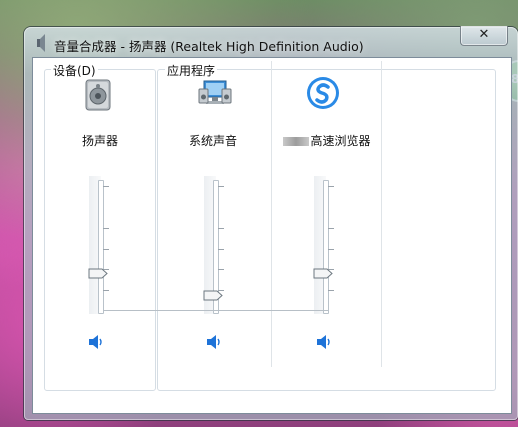 This screenshot has width=518, height=427. What do you see at coordinates (335, 246) in the screenshot?
I see `browser-volume-slider` at bounding box center [335, 246].